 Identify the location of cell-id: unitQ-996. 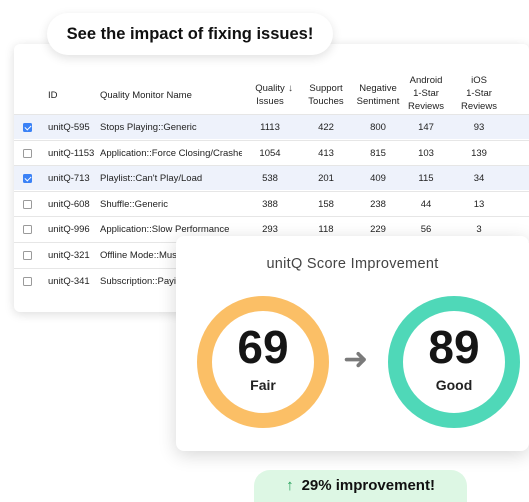
(69, 230).